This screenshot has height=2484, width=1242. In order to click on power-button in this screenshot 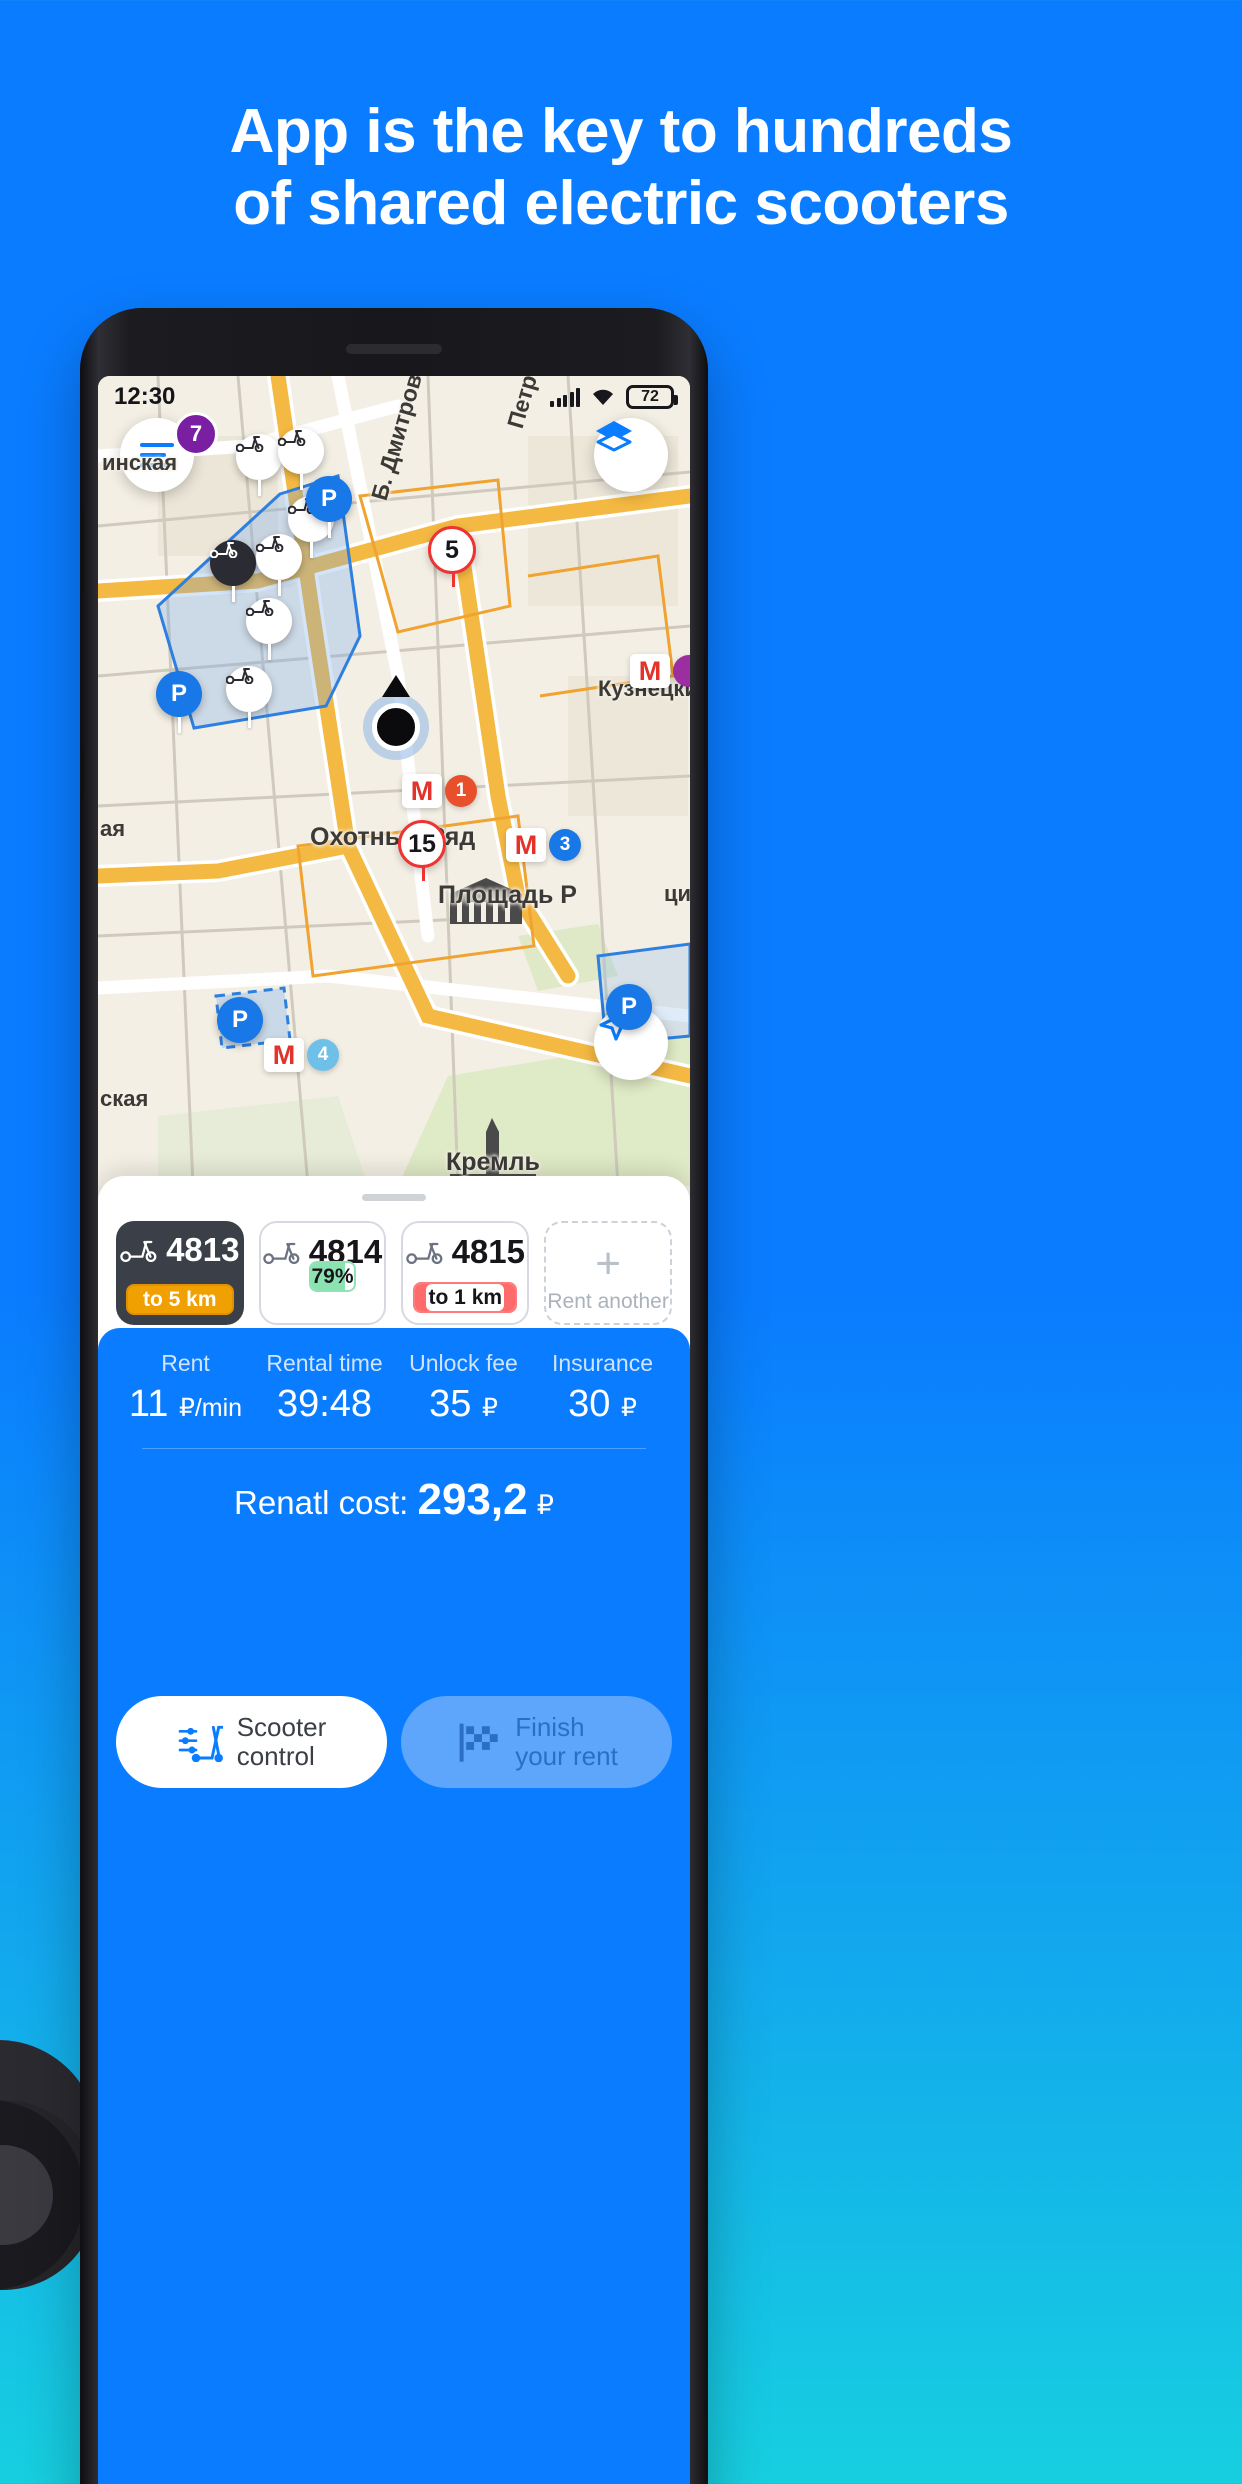, I will do `click(706, 708)`.